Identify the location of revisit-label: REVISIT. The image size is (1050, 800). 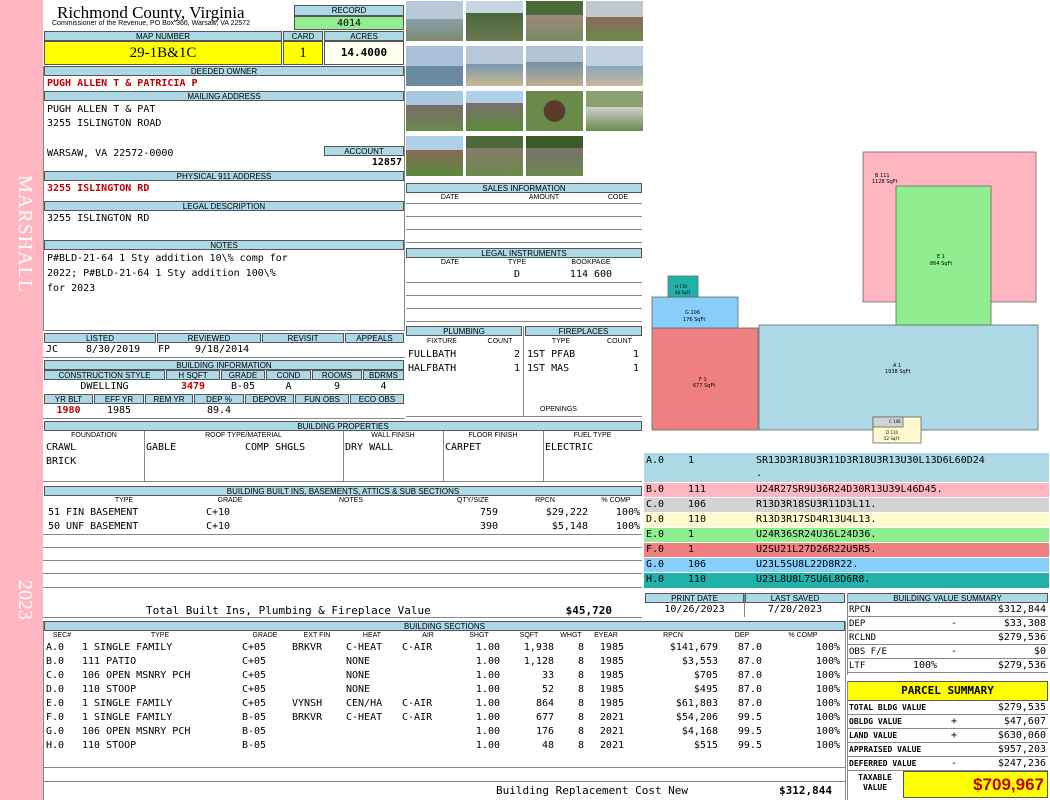
(303, 338).